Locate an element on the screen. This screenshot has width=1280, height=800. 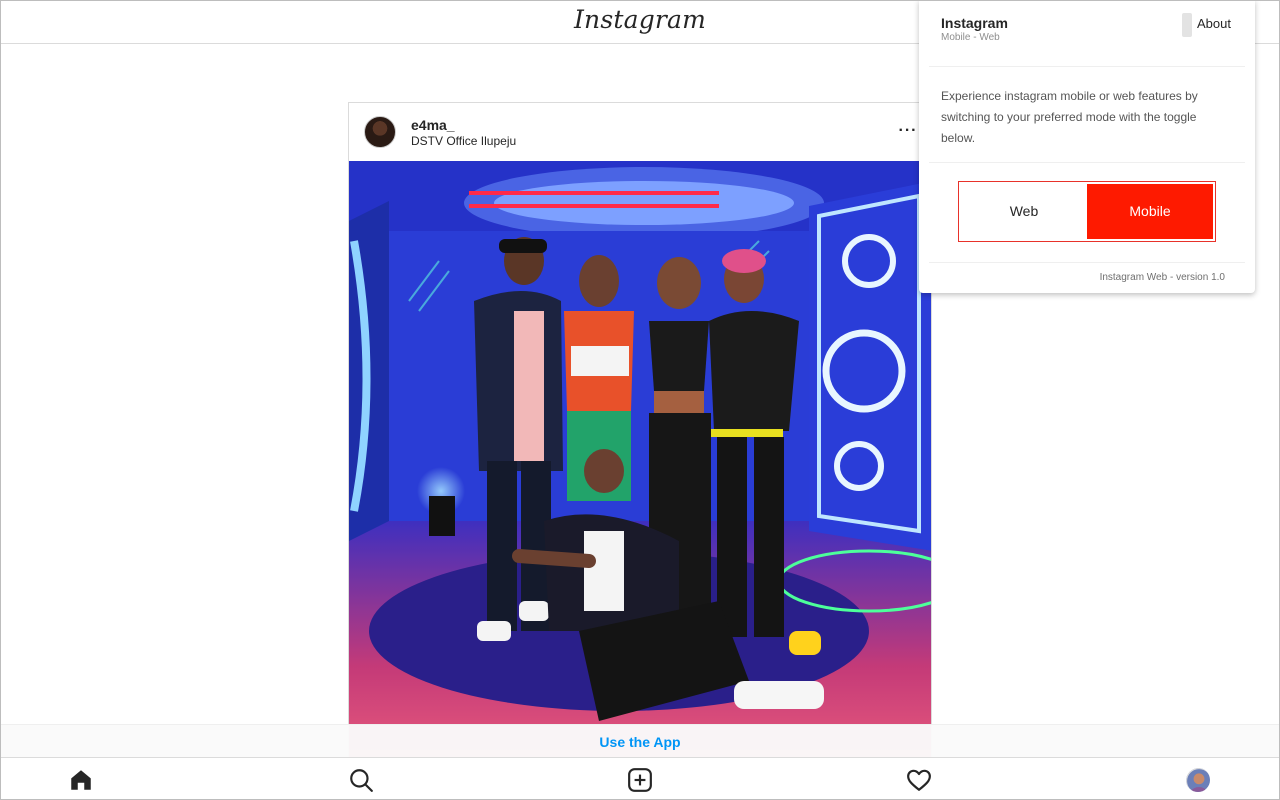
activity-heart-icon is located at coordinates (919, 780).